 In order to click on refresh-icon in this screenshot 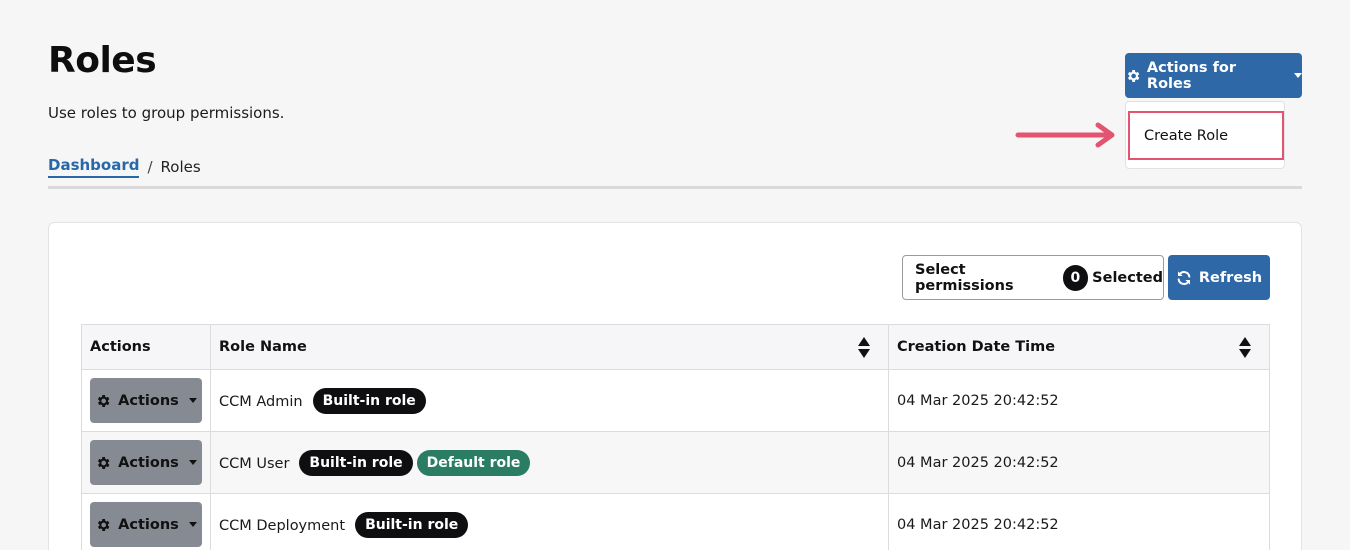, I will do `click(1184, 277)`.